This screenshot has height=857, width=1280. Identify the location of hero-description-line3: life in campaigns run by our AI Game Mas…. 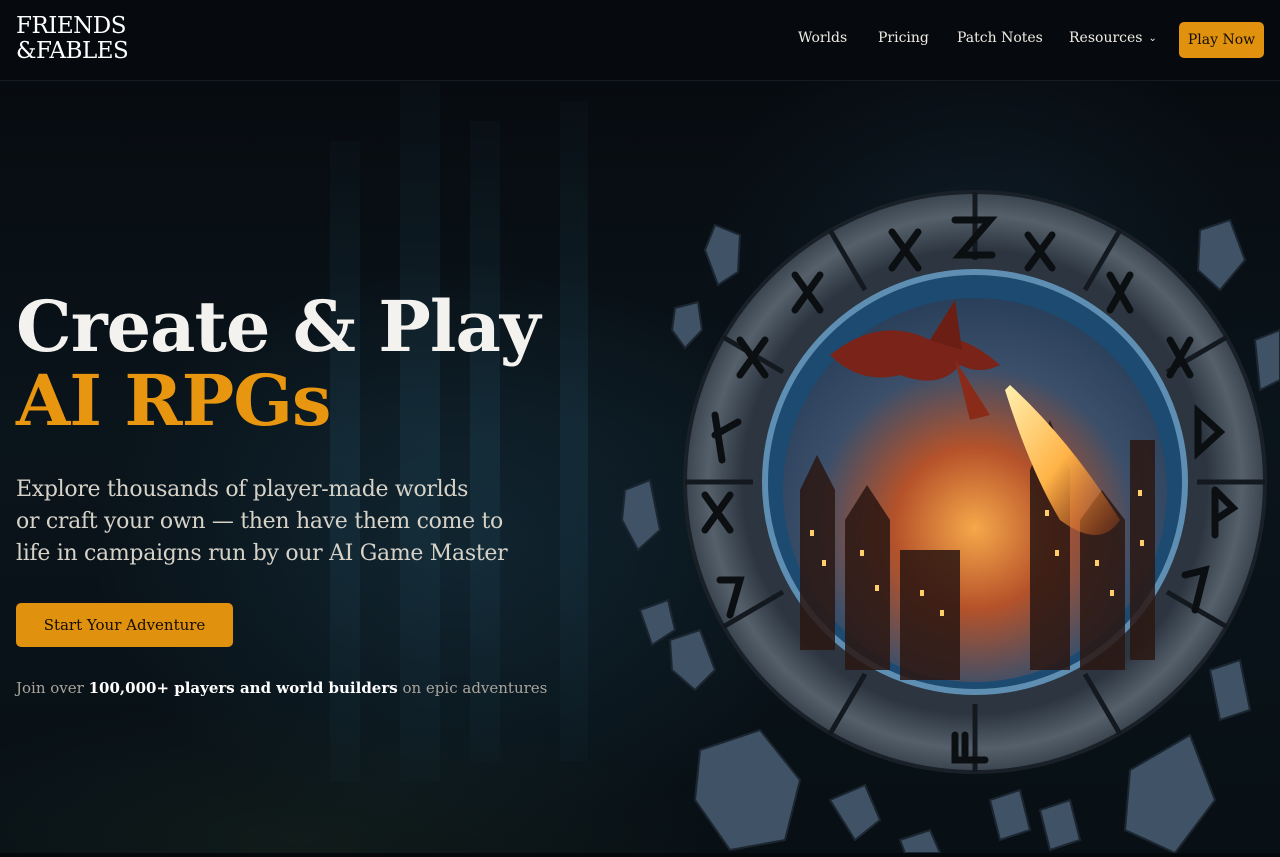
(262, 553).